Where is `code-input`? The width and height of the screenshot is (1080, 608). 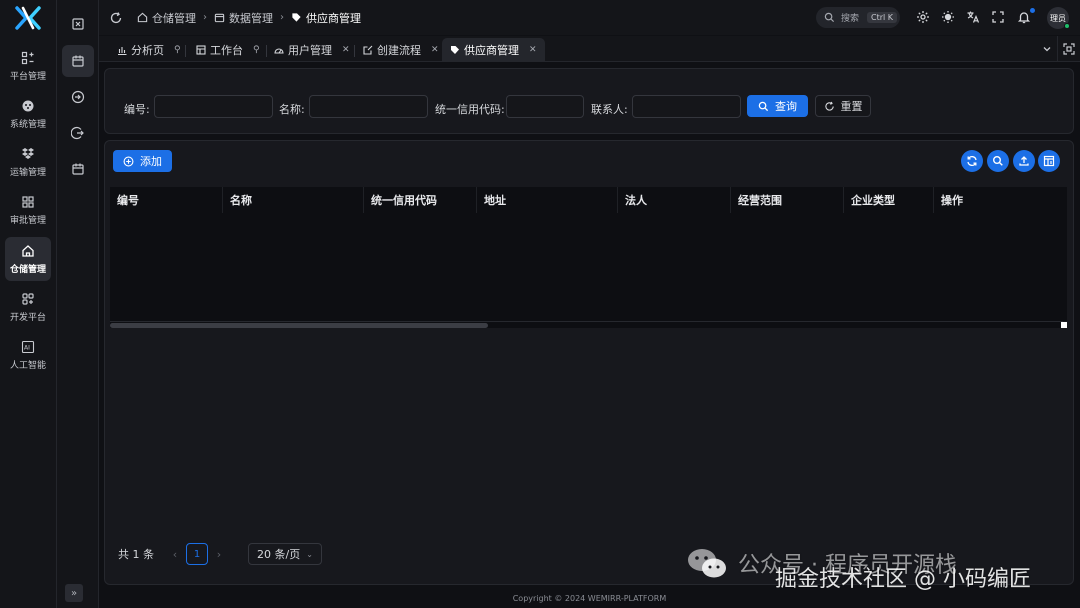
code-input is located at coordinates (213, 106).